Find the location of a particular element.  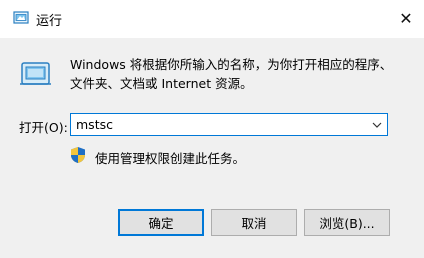

window-title: 运行 is located at coordinates (49, 21).